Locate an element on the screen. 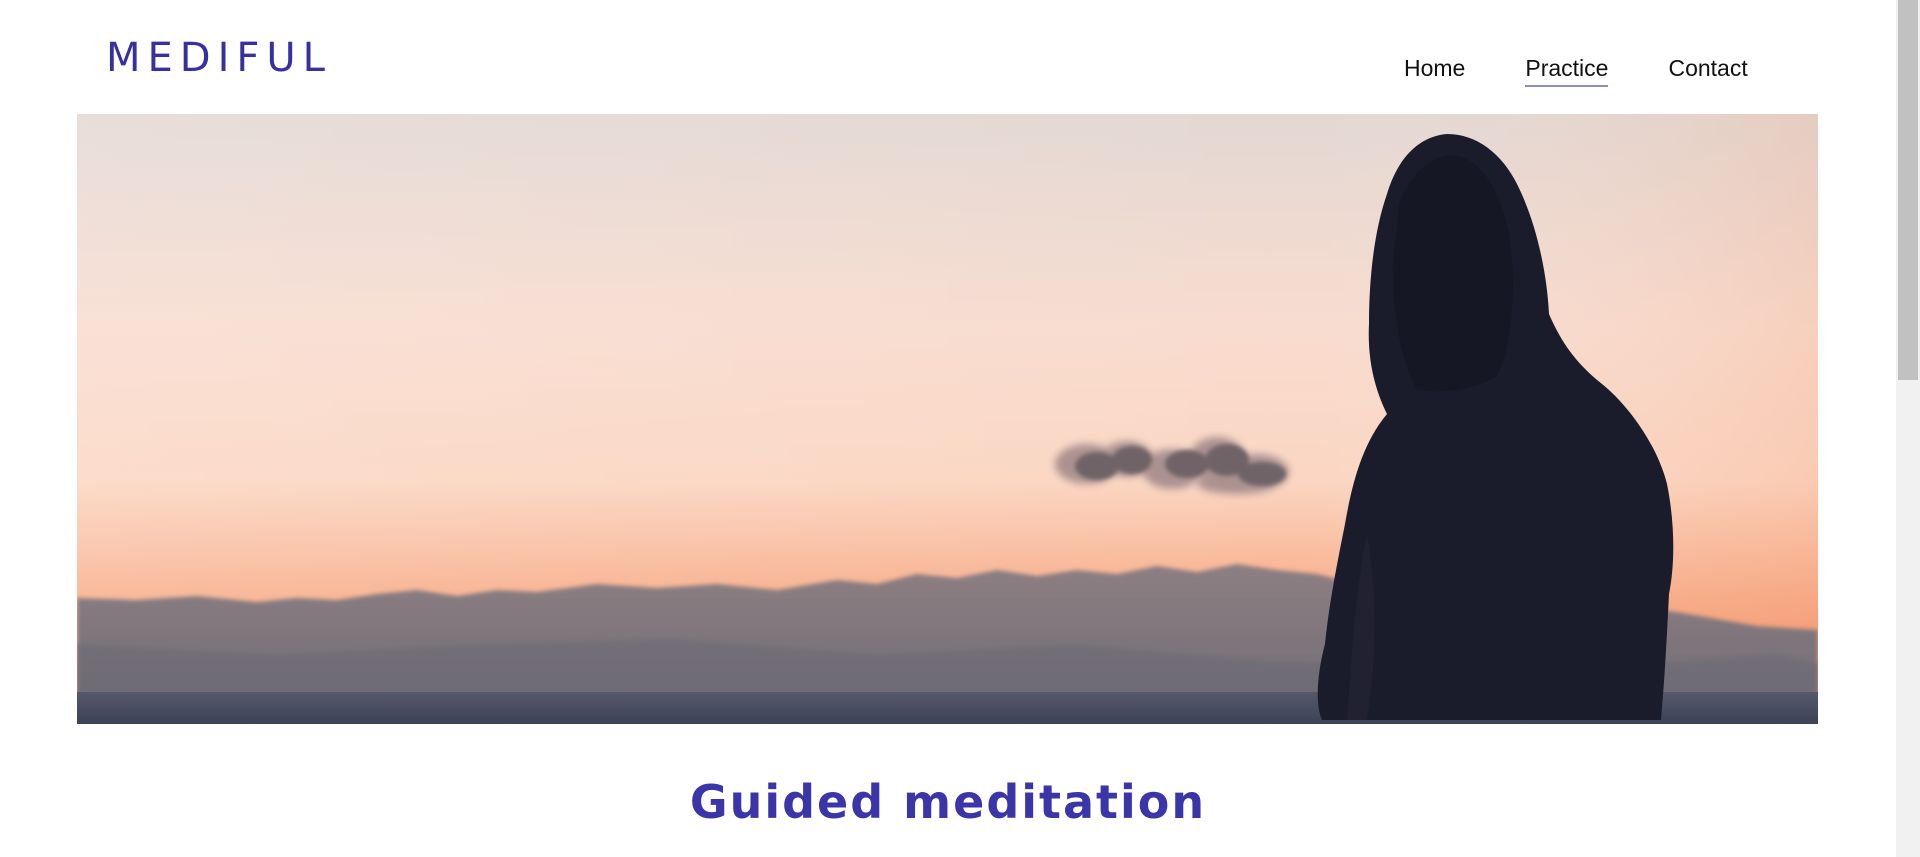 Image resolution: width=1920 pixels, height=857 pixels. site-logo: MEDIFUL is located at coordinates (219, 58).